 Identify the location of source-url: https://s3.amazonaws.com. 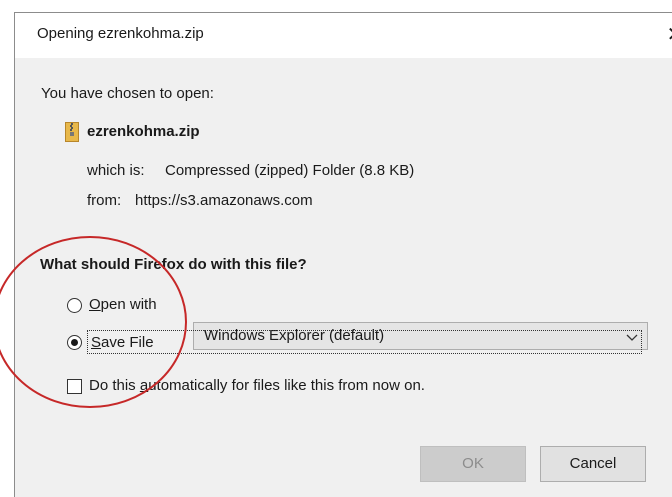
(224, 200).